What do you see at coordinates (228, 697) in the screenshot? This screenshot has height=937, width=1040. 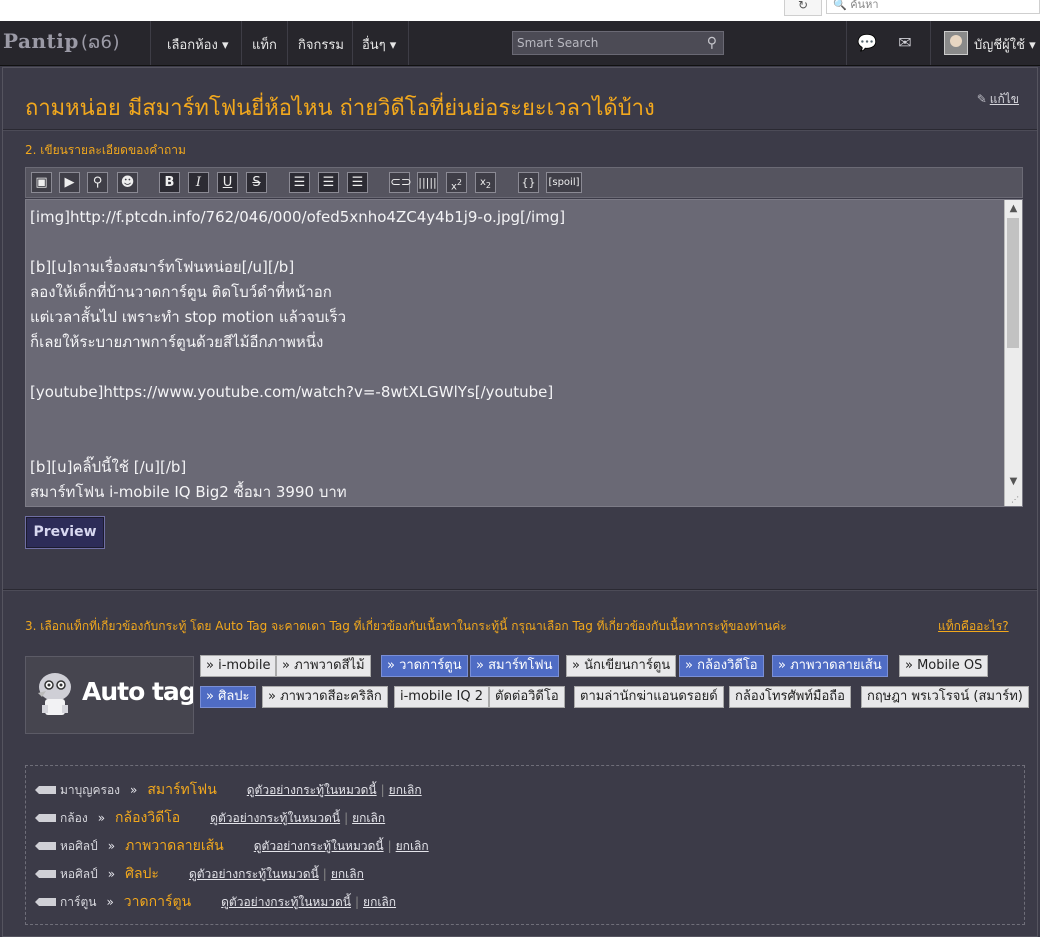 I see `tag-chip-selected: » ศิลปะ` at bounding box center [228, 697].